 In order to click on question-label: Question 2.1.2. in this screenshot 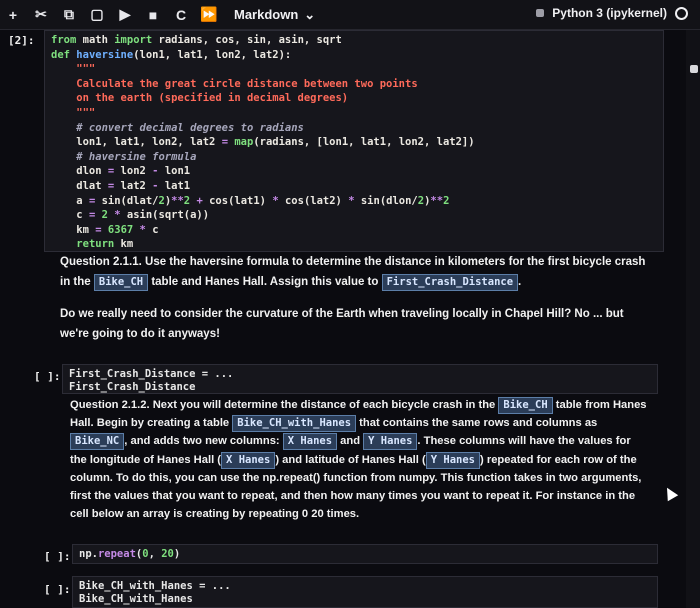, I will do `click(110, 405)`.